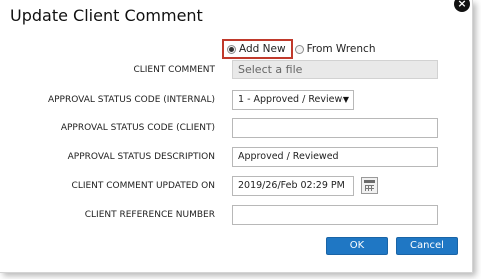  I want to click on radio-add-new-label: Add New, so click(262, 49).